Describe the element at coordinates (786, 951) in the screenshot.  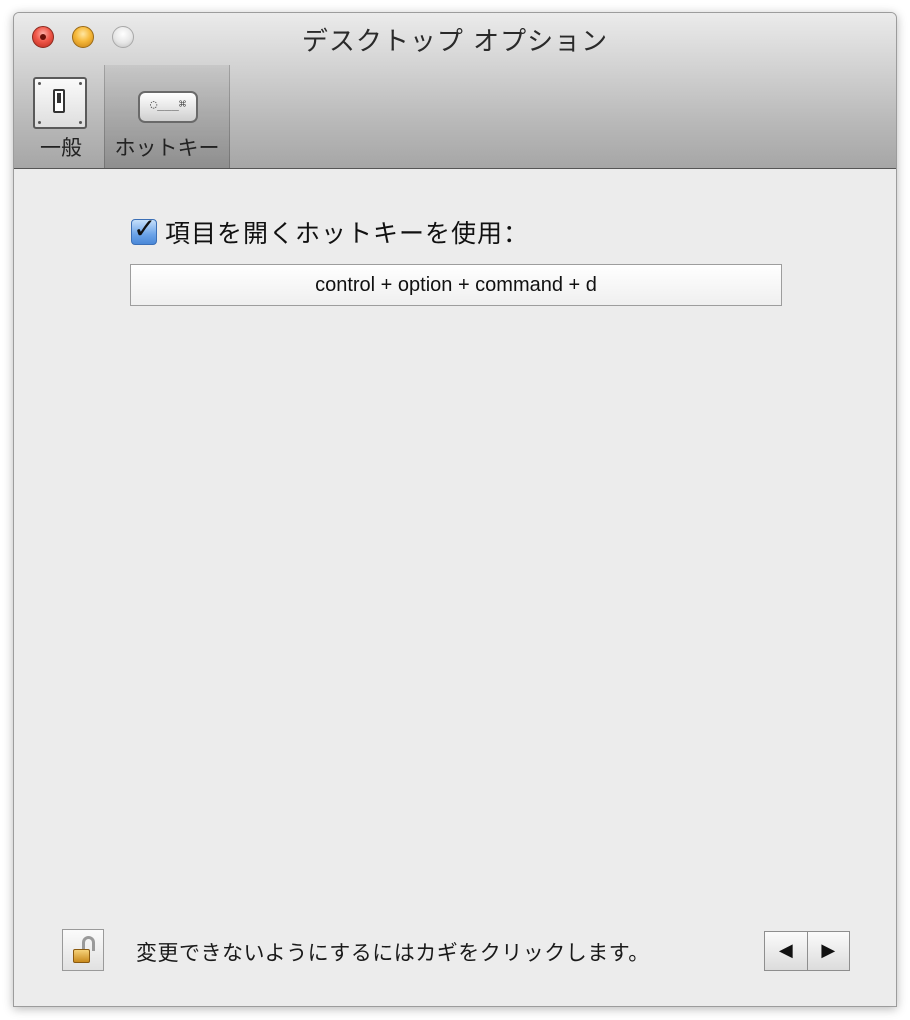
I see `previous-button: ◀` at that location.